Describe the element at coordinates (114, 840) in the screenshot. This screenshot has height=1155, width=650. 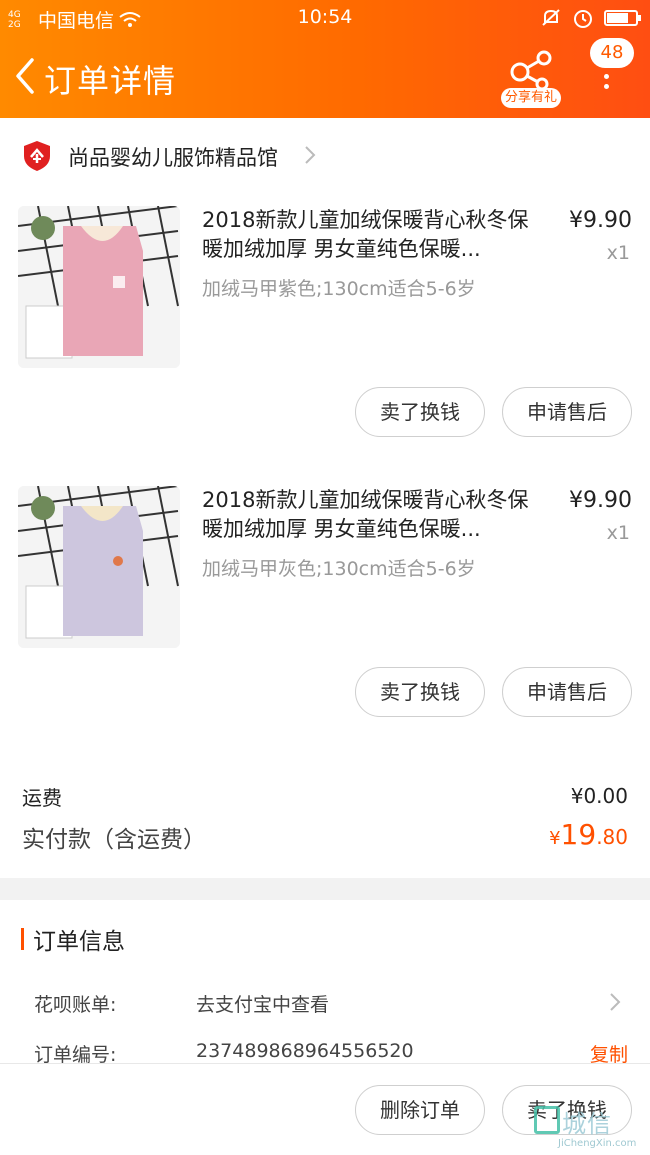
I see `amount-paid-label: 实付款（含运费）` at that location.